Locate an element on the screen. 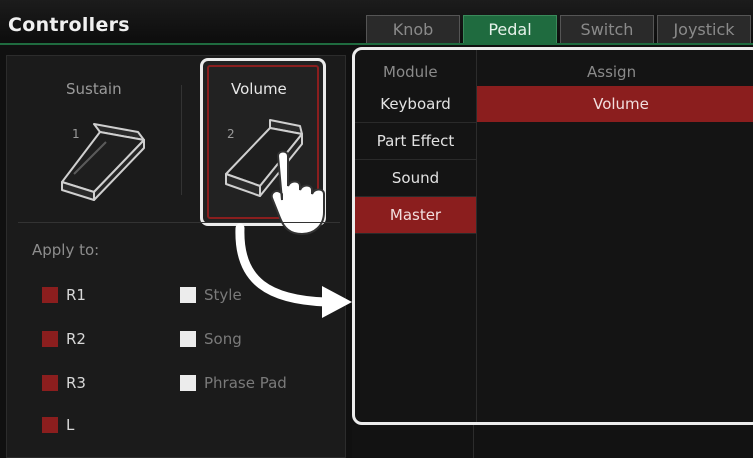  checkbox-style is located at coordinates (188, 295).